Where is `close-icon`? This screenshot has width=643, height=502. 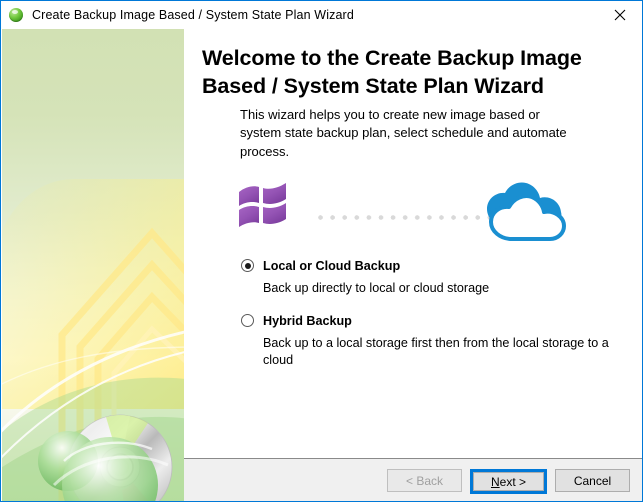
close-icon is located at coordinates (619, 14).